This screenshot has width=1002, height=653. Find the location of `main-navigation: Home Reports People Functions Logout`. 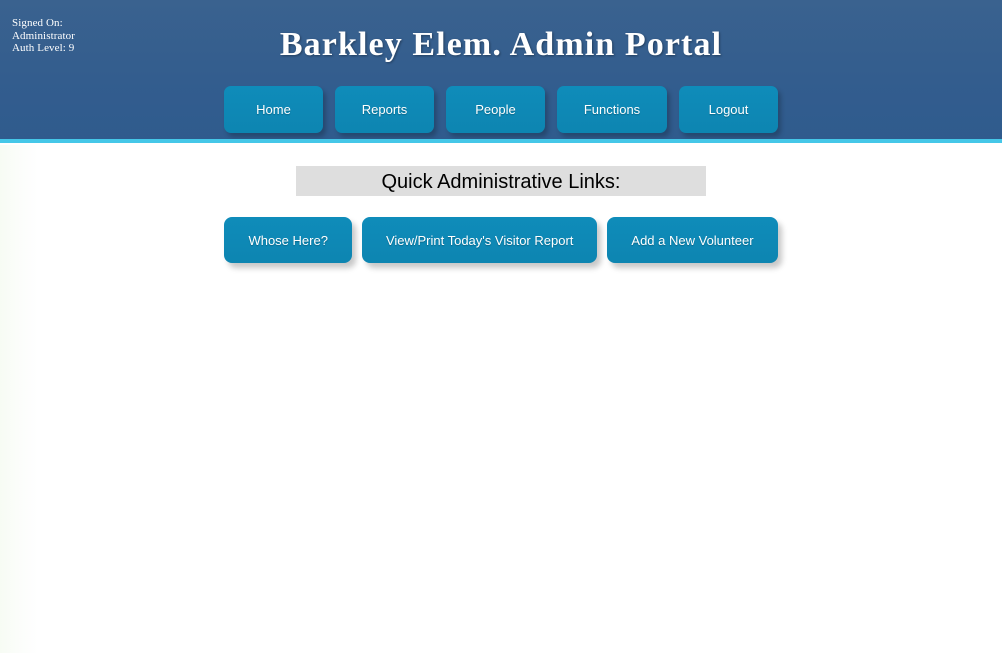

main-navigation: Home Reports People Functions Logout is located at coordinates (501, 109).